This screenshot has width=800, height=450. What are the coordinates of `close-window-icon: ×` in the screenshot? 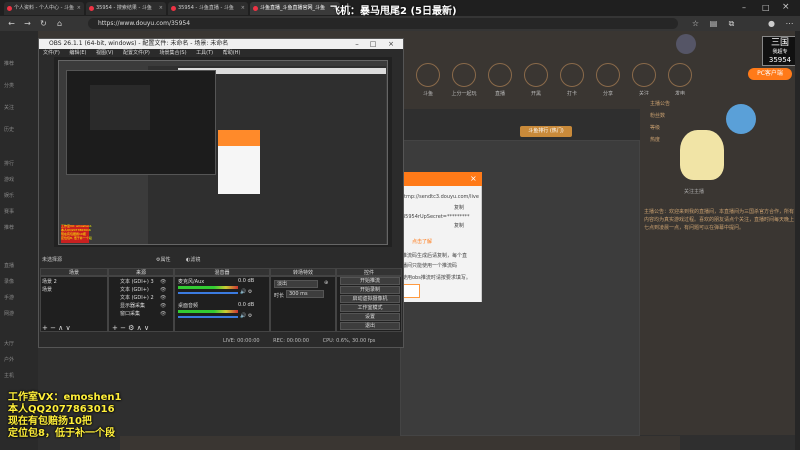 It's located at (786, 7).